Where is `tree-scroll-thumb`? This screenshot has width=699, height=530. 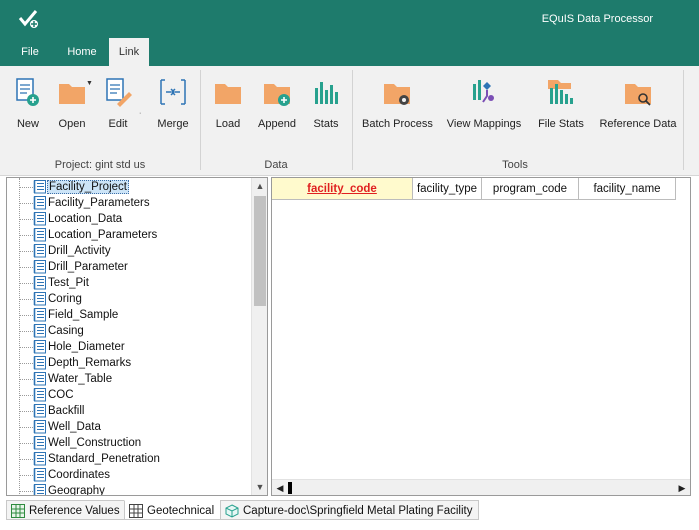 tree-scroll-thumb is located at coordinates (260, 251).